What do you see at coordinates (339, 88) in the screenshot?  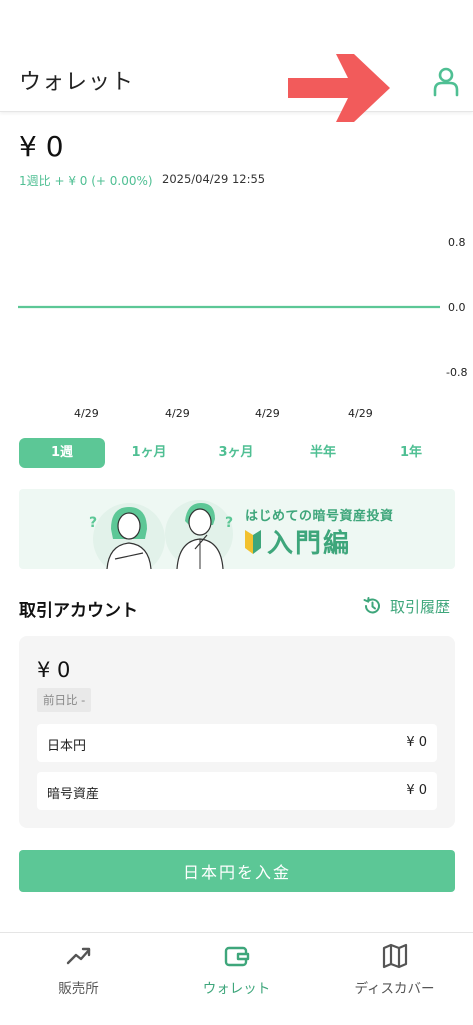 I see `red-arrow-annotation-icon` at bounding box center [339, 88].